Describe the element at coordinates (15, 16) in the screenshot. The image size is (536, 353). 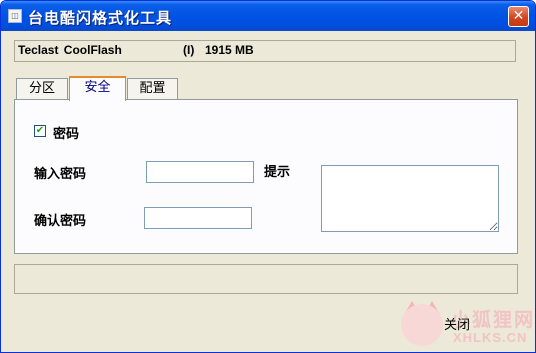
I see `app-icon: ◫` at that location.